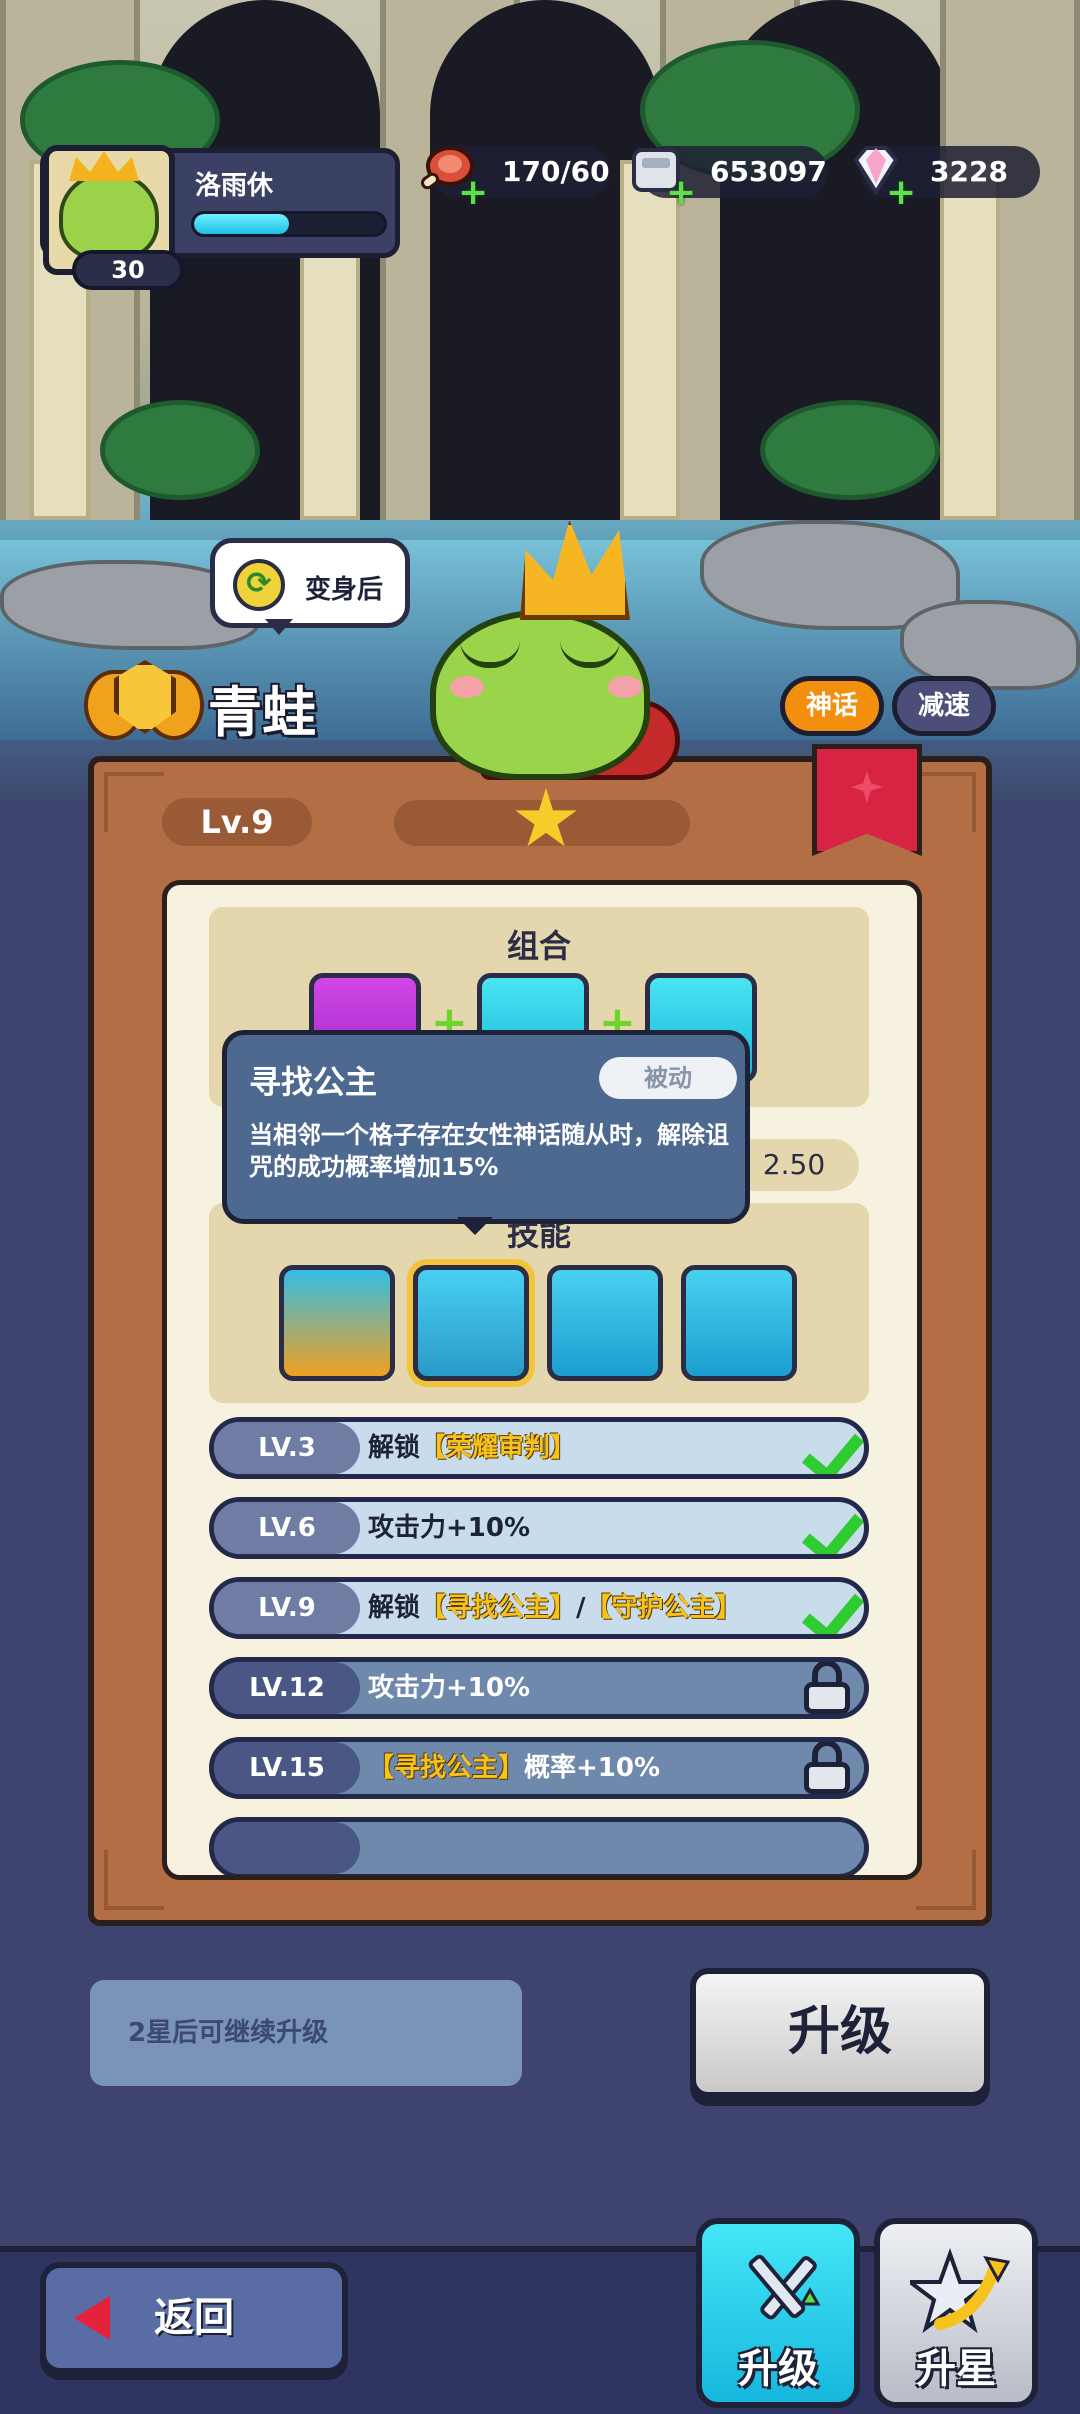 This screenshot has height=2414, width=1080. What do you see at coordinates (472, 1448) in the screenshot?
I see `unlock-desc: 解锁【荣耀审判】` at bounding box center [472, 1448].